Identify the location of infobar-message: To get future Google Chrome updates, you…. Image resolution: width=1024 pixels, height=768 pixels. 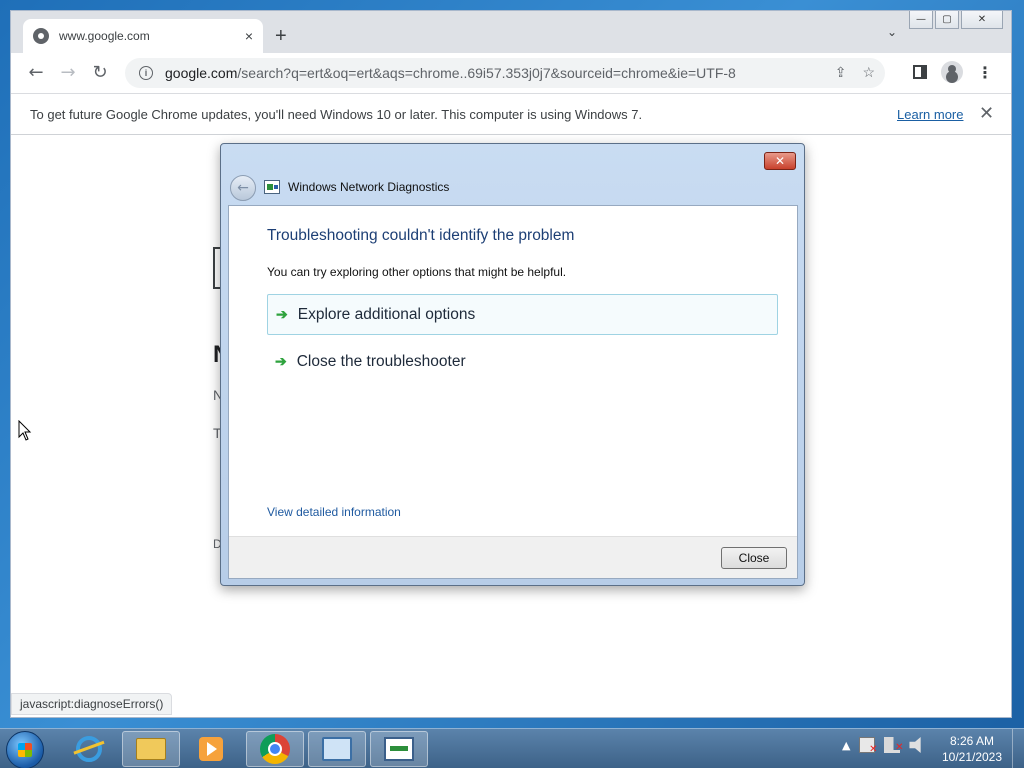
(336, 114).